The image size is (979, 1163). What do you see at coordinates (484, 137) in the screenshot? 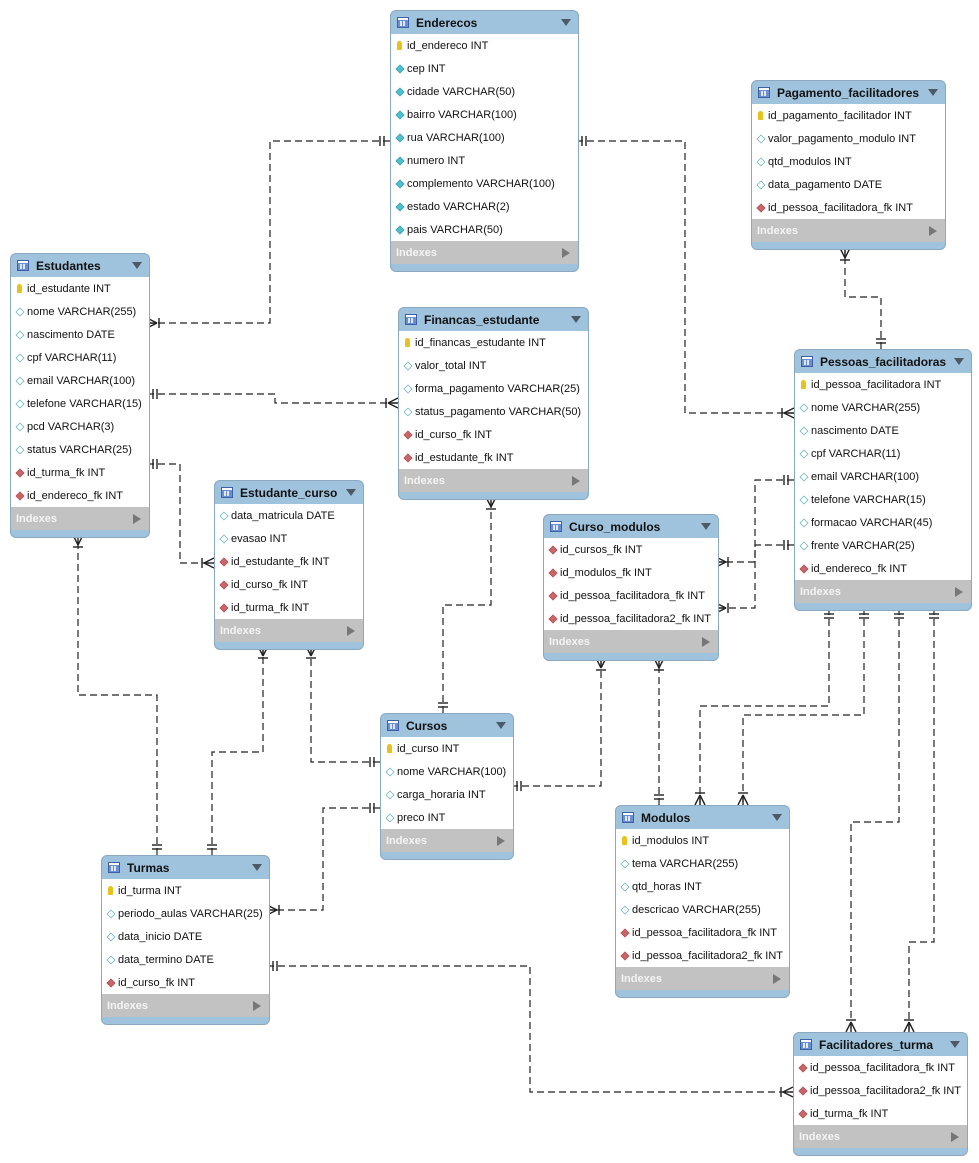
I see `column-row: rua VARCHAR(100)` at bounding box center [484, 137].